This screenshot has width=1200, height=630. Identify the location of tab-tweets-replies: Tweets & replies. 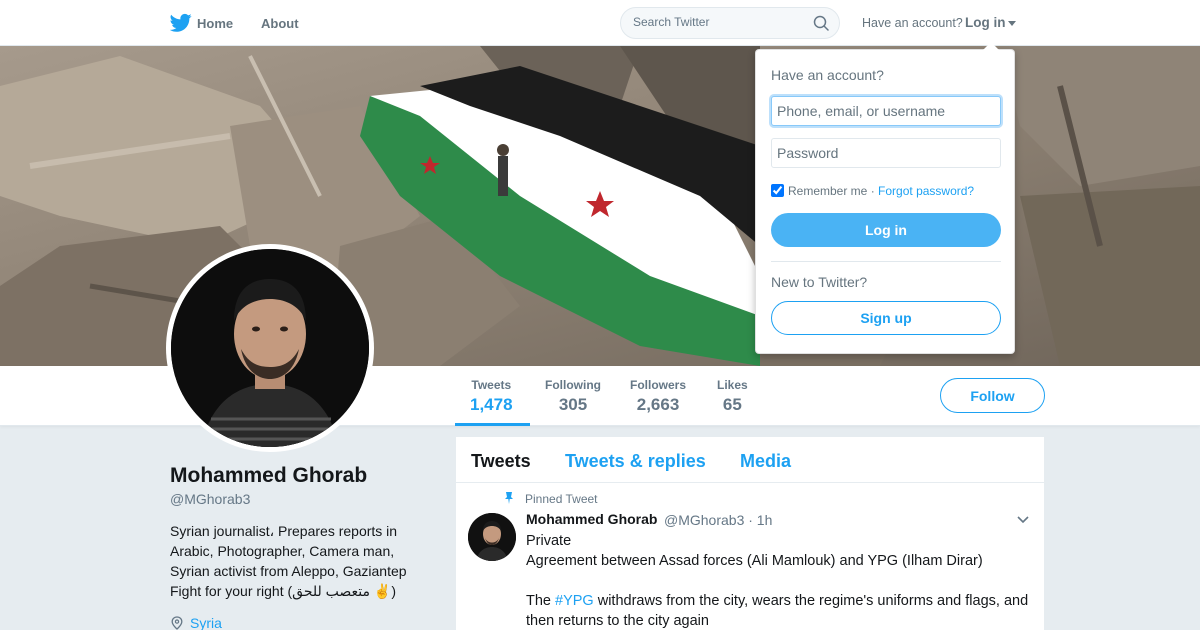
(635, 461).